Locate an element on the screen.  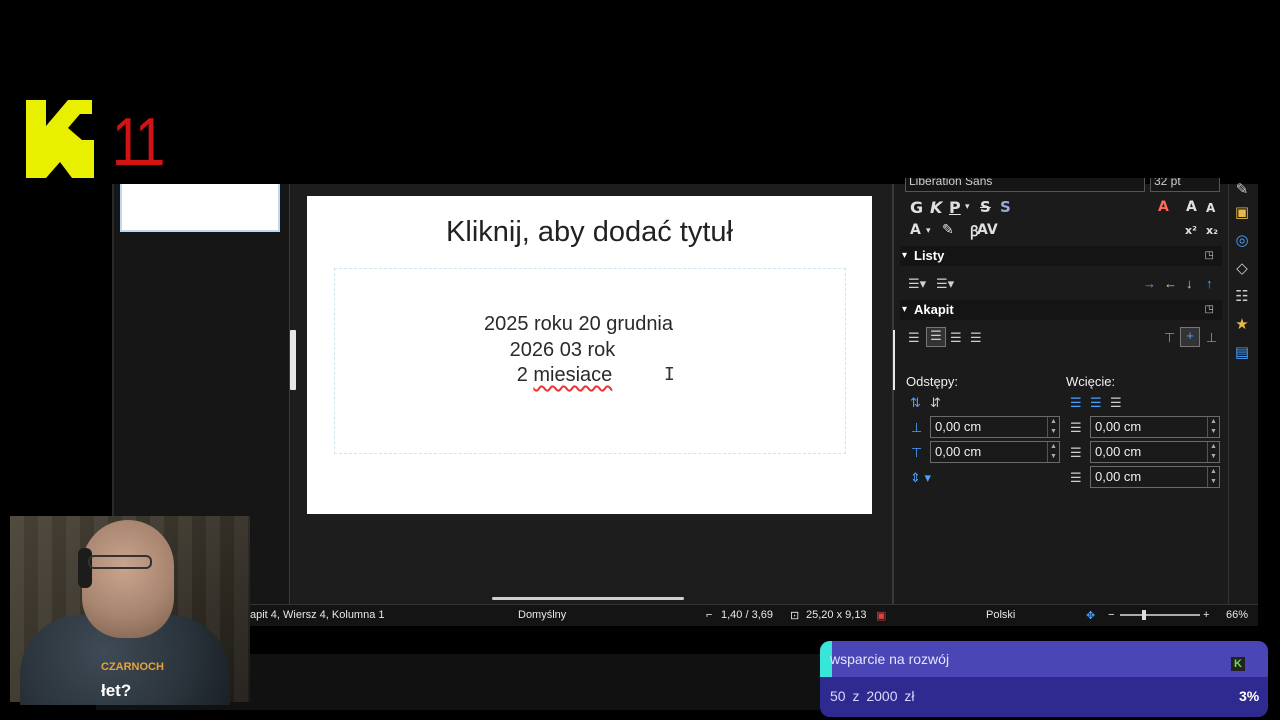
position-icon: ⌐ is located at coordinates (709, 615).